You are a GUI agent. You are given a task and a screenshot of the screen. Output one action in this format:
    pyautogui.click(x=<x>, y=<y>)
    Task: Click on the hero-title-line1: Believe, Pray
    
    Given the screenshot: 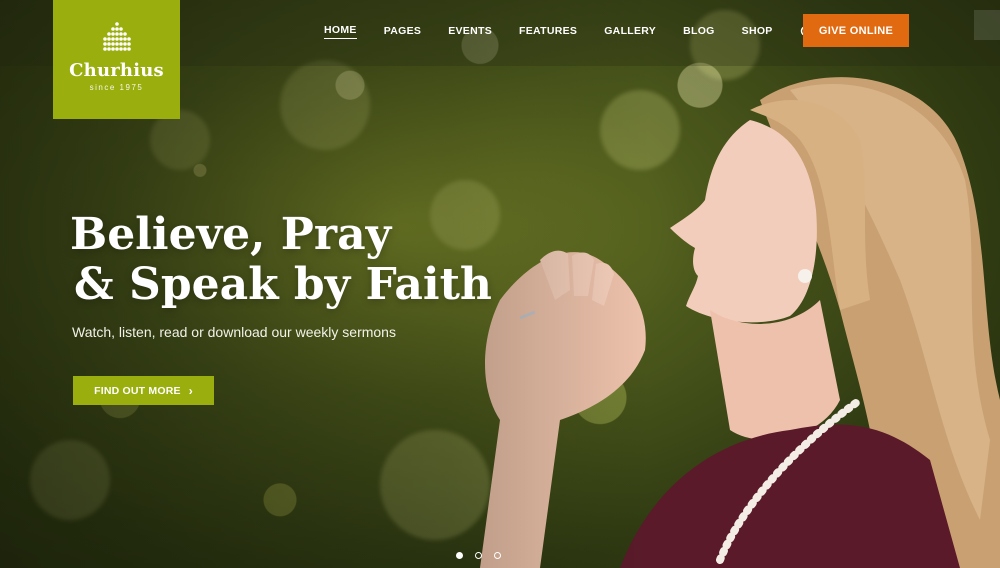 What is the action you would take?
    pyautogui.click(x=231, y=234)
    